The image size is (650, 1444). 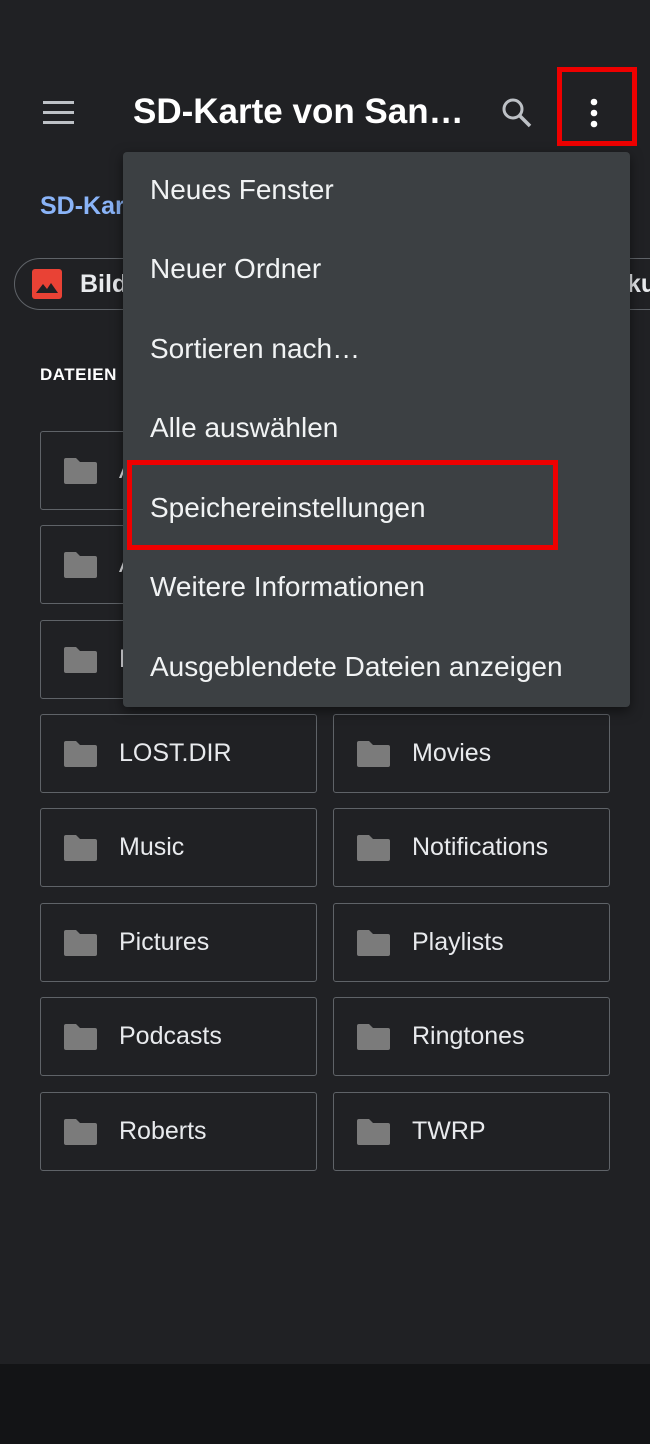 I want to click on folder-name: Pictures, so click(x=164, y=942).